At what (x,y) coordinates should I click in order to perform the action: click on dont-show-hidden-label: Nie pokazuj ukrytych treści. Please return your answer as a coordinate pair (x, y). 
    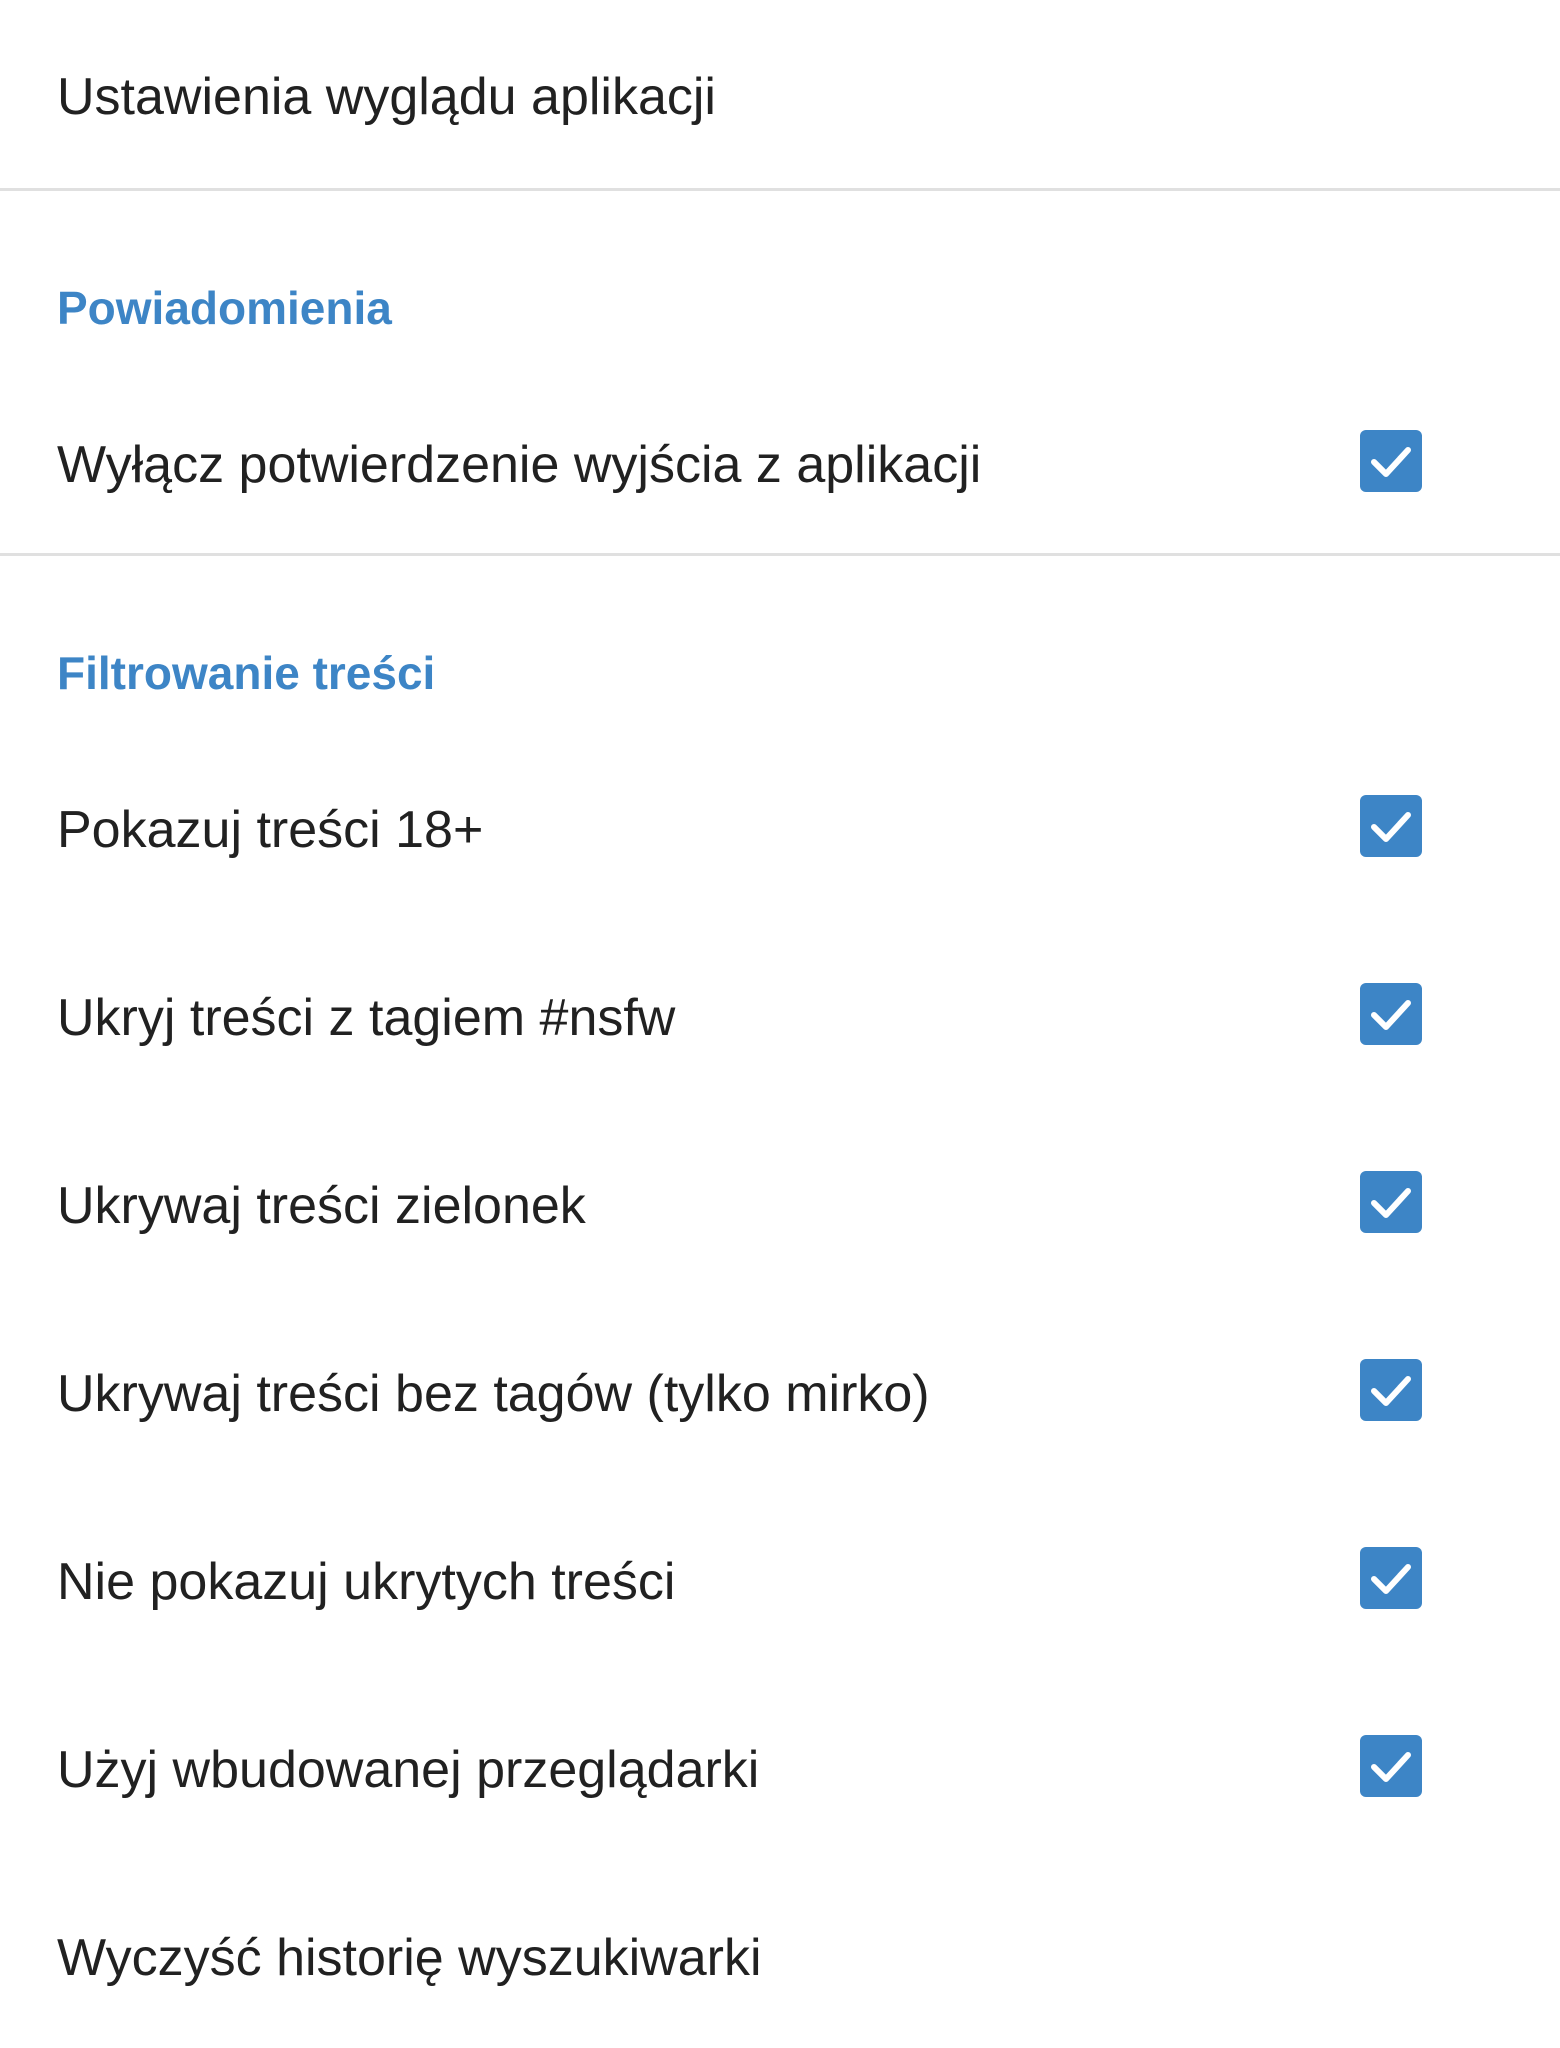
    Looking at the image, I should click on (366, 1582).